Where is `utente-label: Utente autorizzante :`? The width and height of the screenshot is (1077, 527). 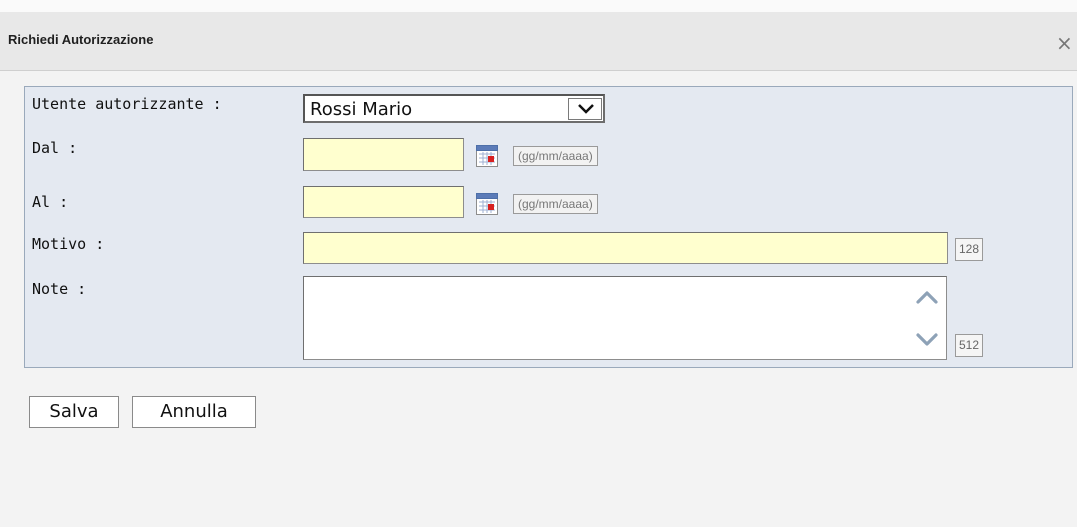 utente-label: Utente autorizzante : is located at coordinates (127, 104).